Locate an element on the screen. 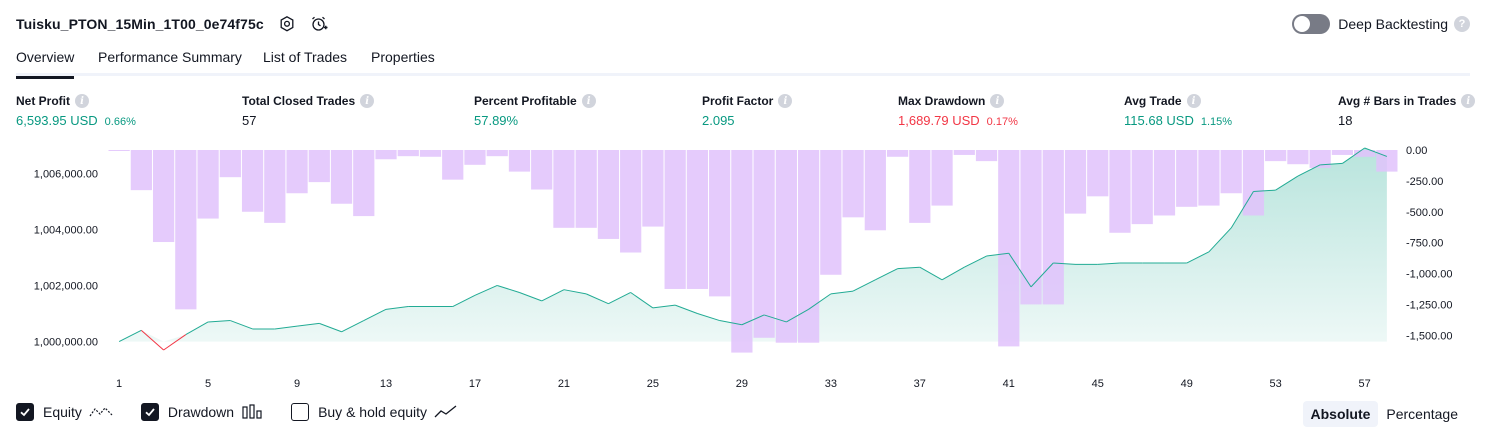 The height and width of the screenshot is (438, 1486). equity-line-segment is located at coordinates (175, 342).